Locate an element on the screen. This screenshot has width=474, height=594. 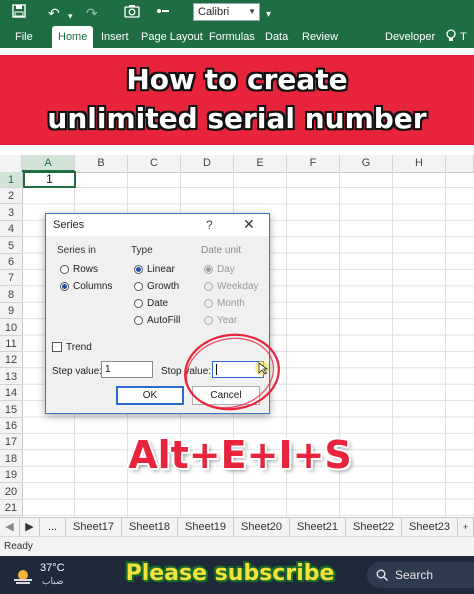
column-header-c: C is located at coordinates (154, 163).